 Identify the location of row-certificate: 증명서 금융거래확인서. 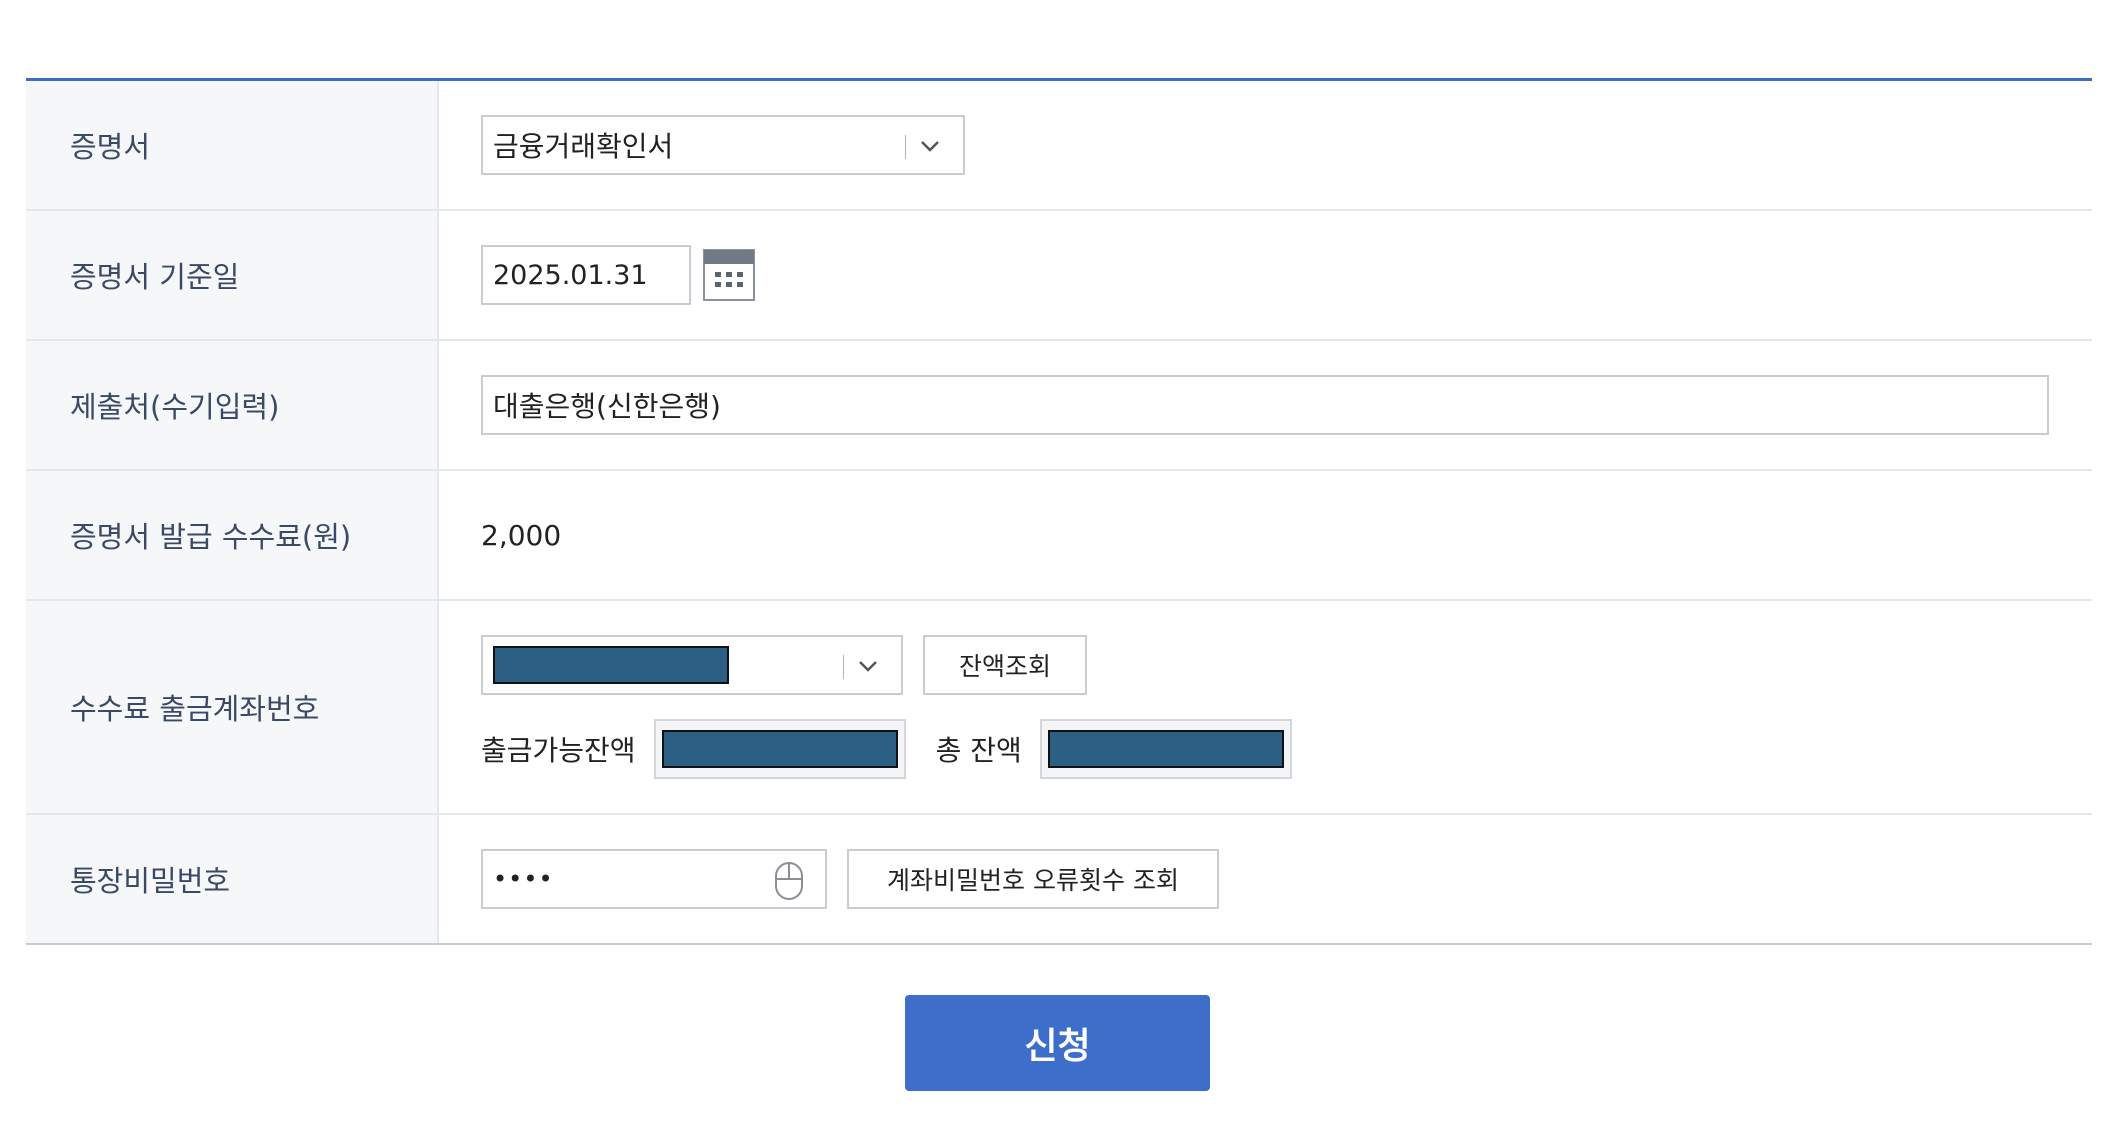
(1059, 146).